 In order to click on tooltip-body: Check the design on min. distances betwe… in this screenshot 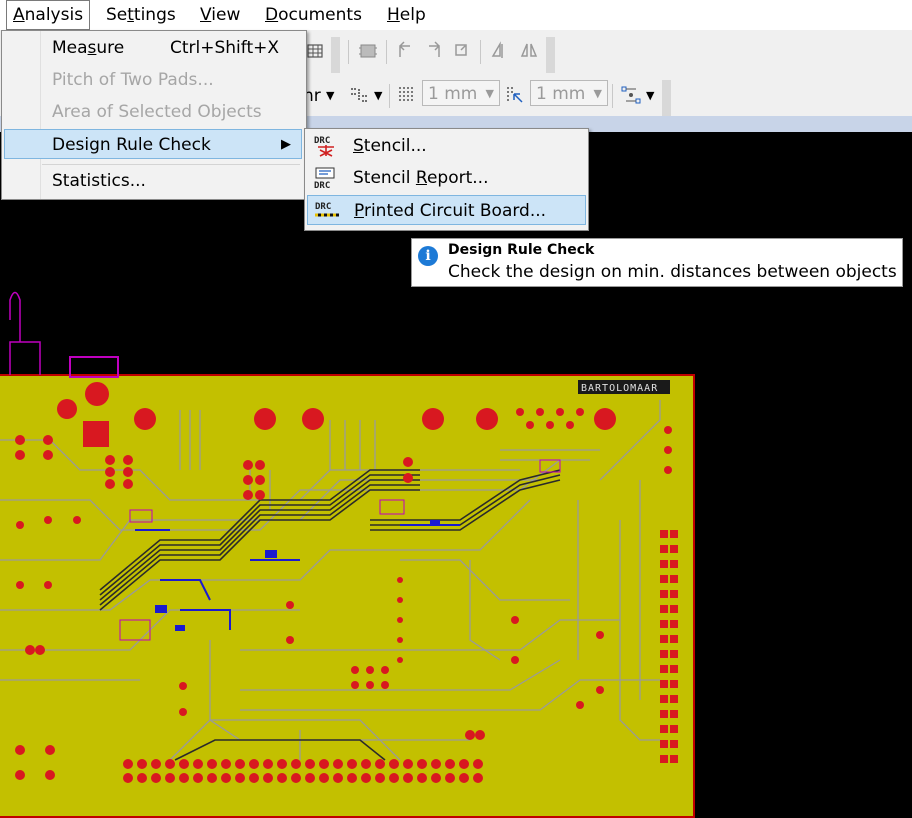, I will do `click(672, 272)`.